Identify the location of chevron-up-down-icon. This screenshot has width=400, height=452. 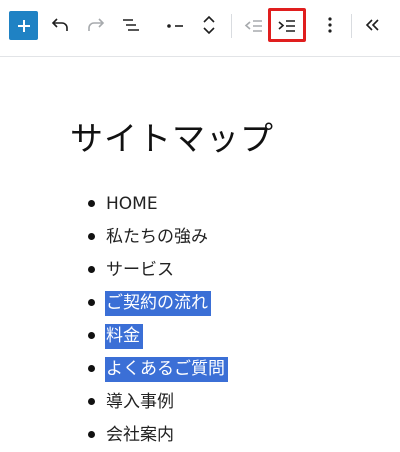
(209, 25).